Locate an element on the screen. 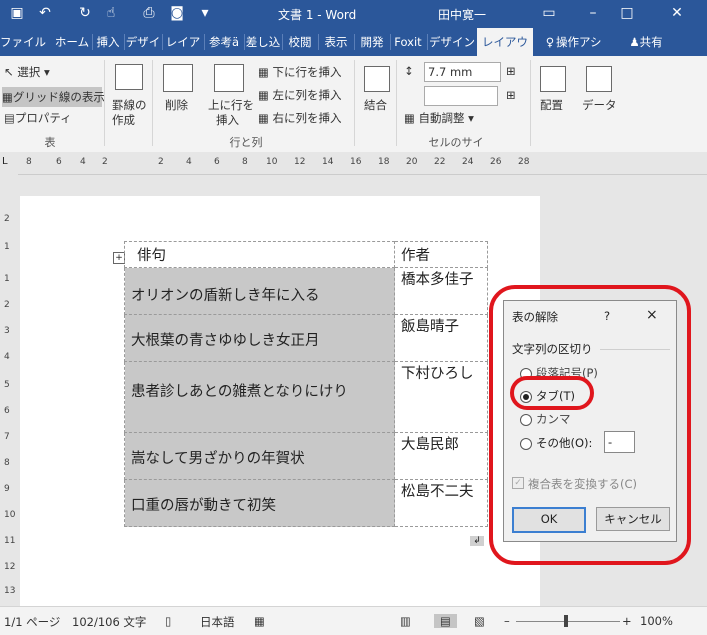  data-button: データ is located at coordinates (599, 105).